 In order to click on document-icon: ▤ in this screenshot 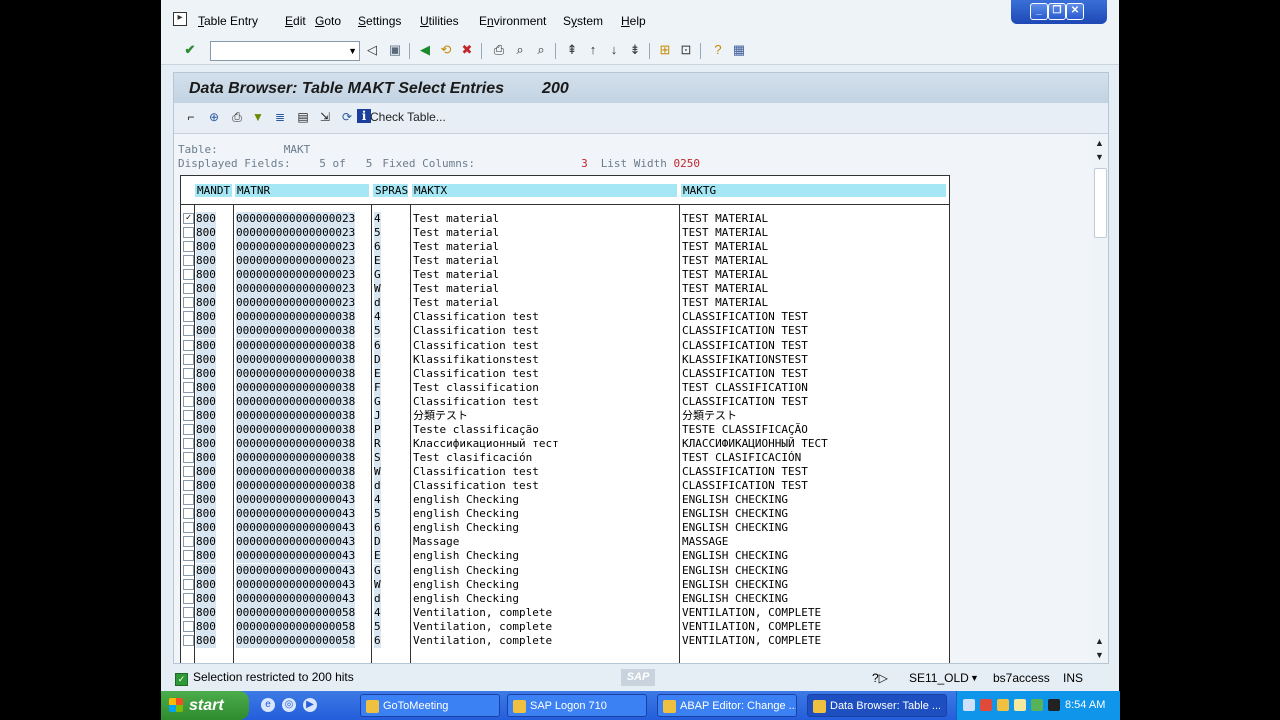, I will do `click(303, 117)`.